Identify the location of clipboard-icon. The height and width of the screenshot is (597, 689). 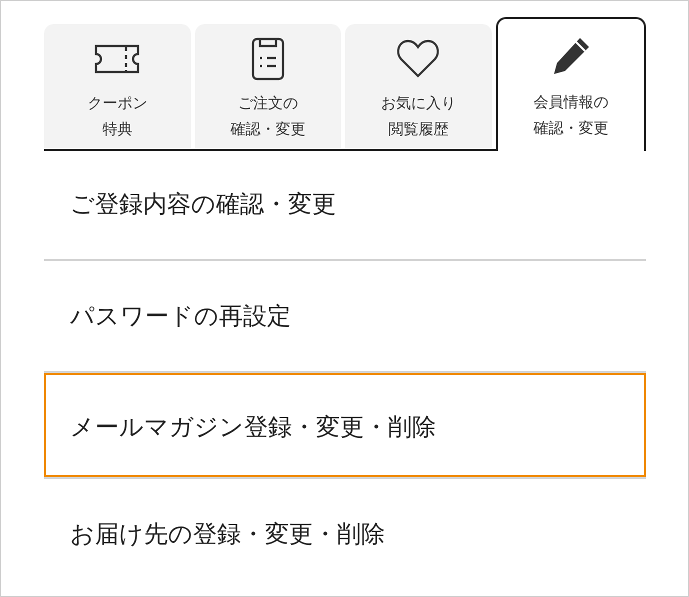
(267, 59).